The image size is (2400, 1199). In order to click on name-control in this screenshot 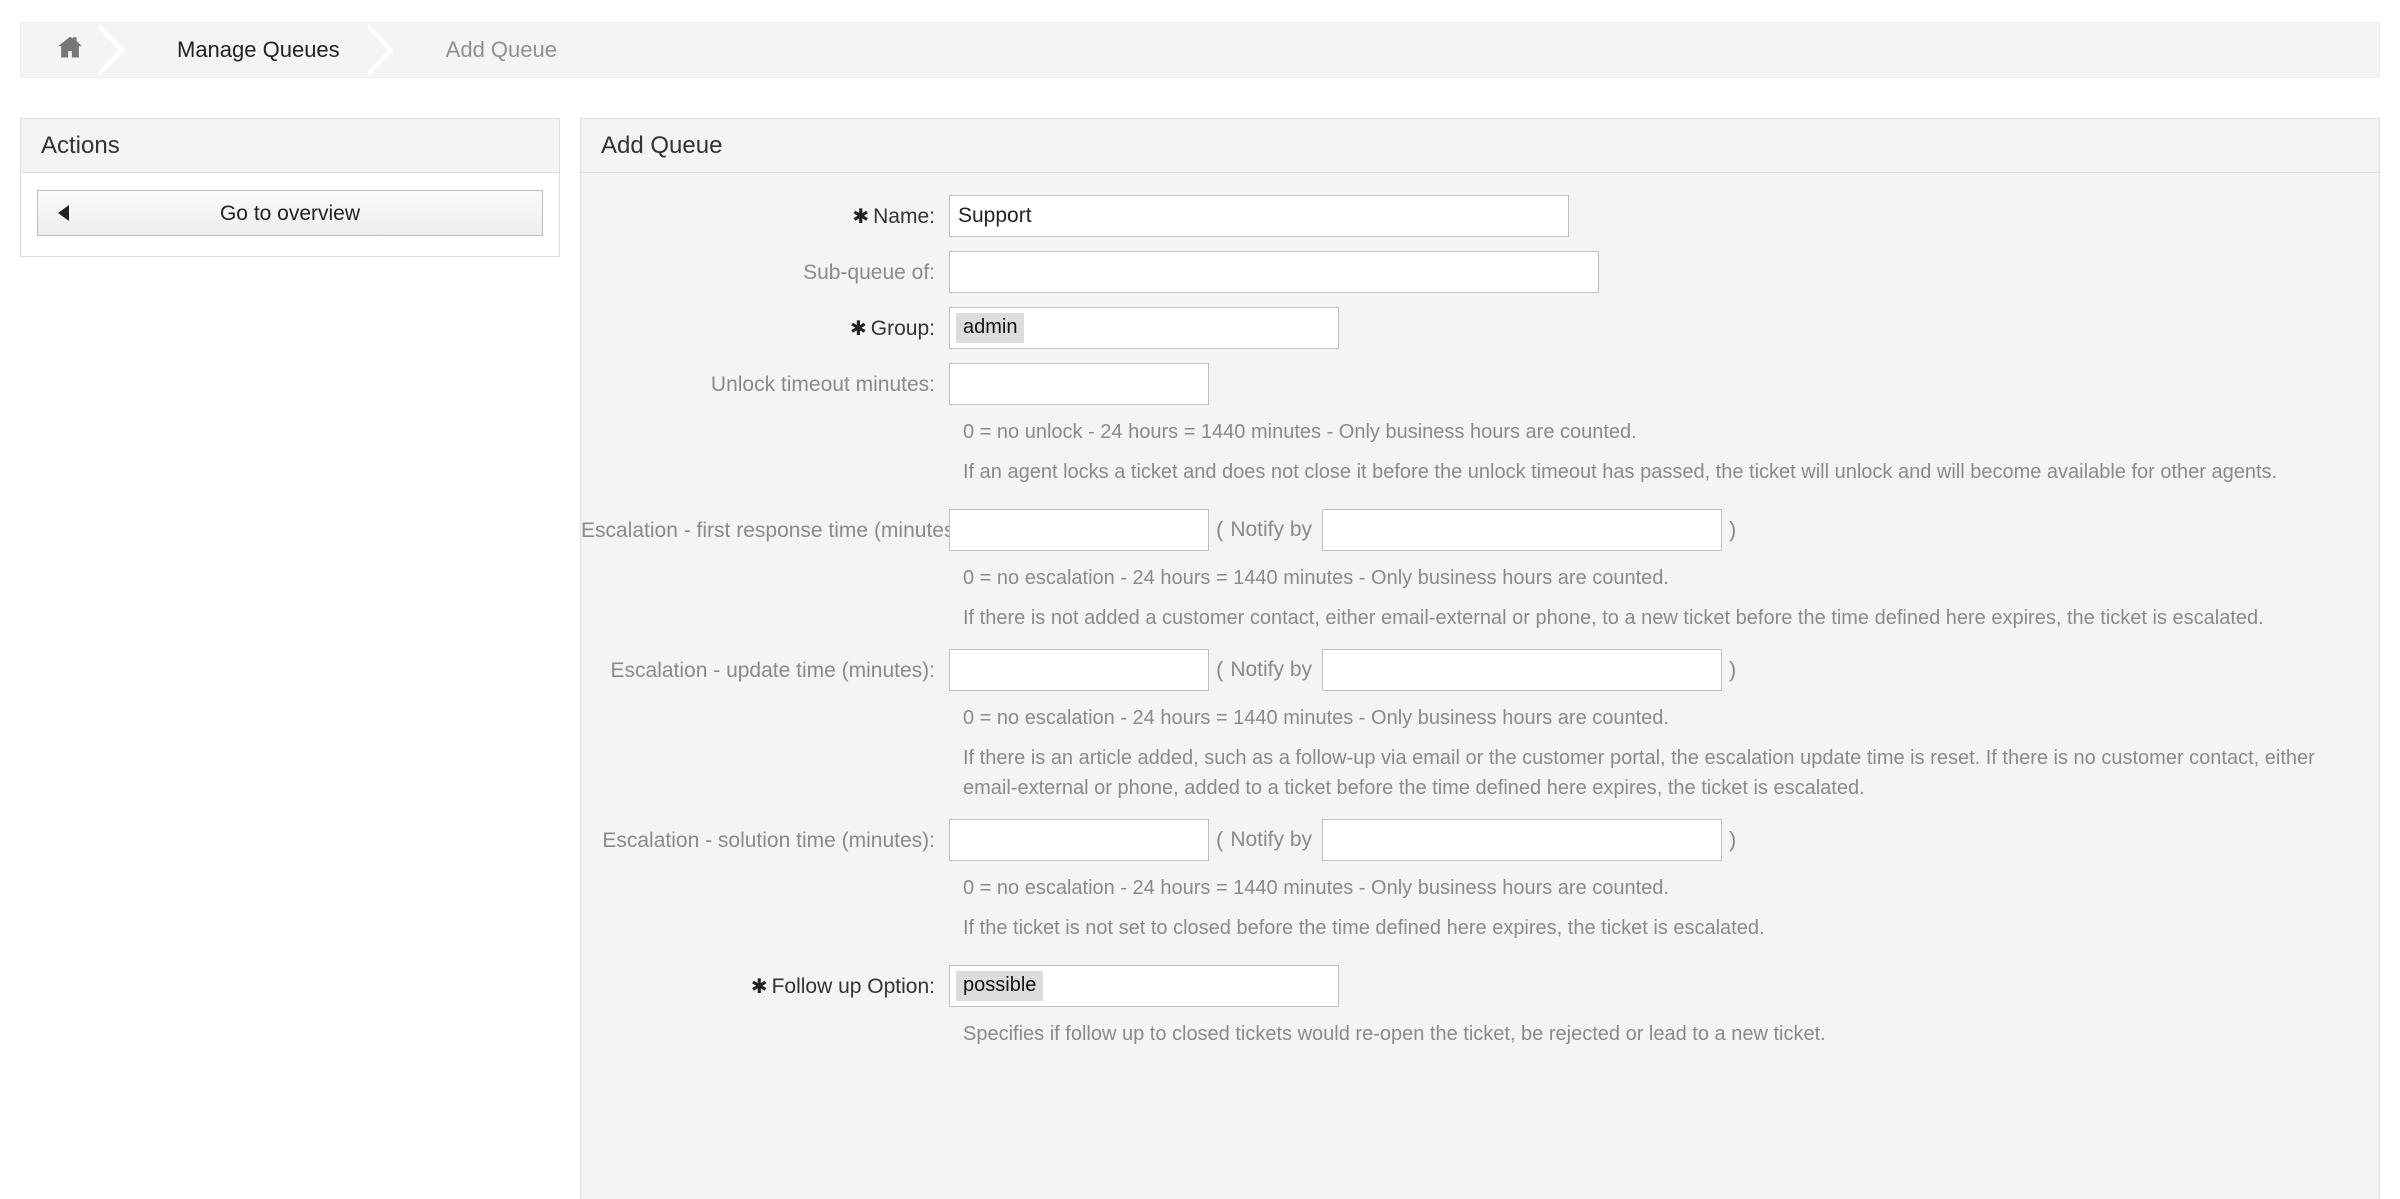, I will do `click(1259, 216)`.